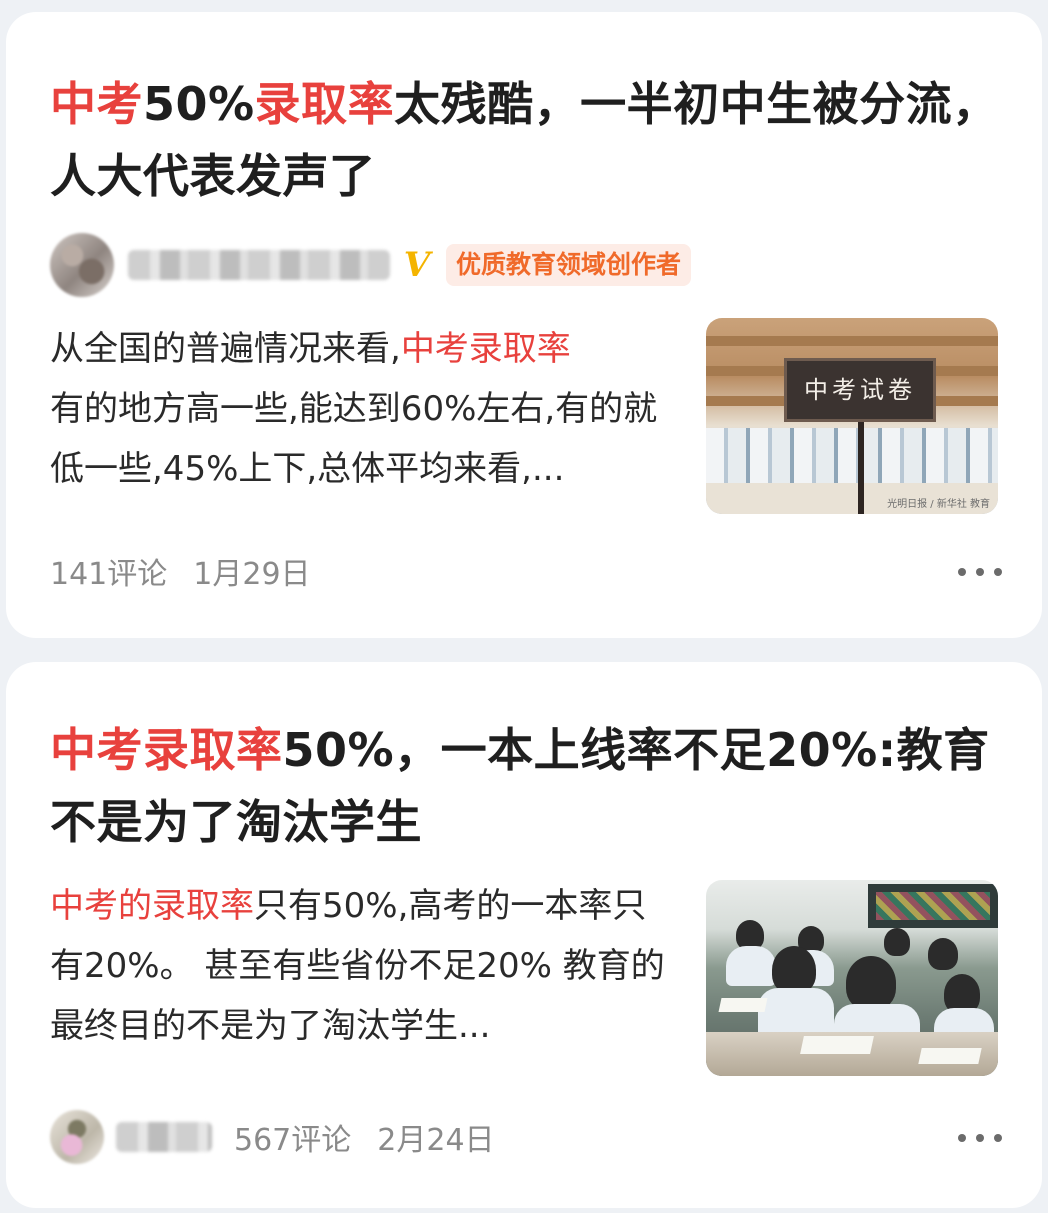 The height and width of the screenshot is (1213, 1048). What do you see at coordinates (109, 574) in the screenshot?
I see `comment-count: 141评论` at bounding box center [109, 574].